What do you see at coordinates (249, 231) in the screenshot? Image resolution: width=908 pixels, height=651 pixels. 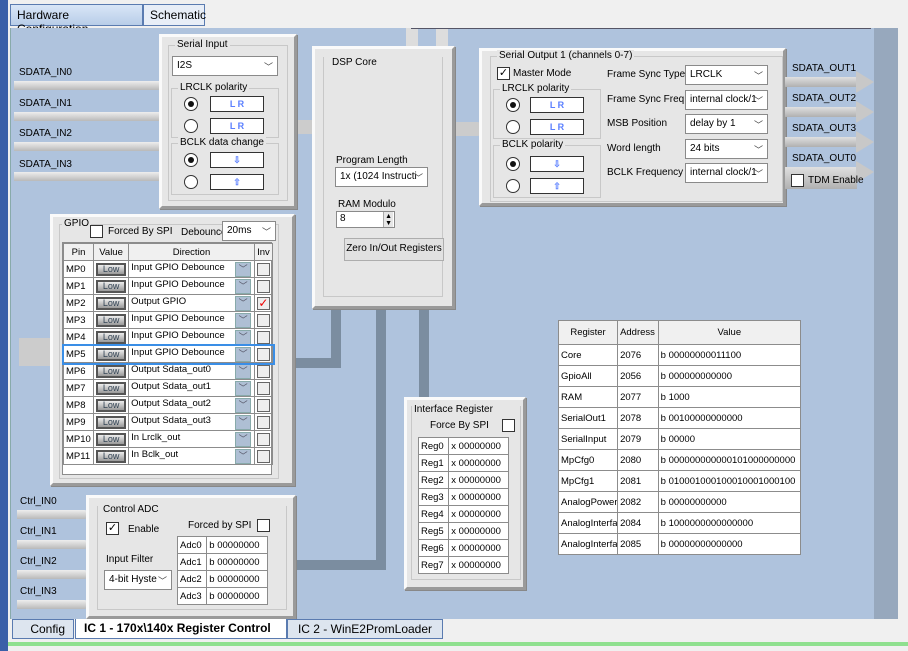 I see `debounce-select: 20ms ﹀` at bounding box center [249, 231].